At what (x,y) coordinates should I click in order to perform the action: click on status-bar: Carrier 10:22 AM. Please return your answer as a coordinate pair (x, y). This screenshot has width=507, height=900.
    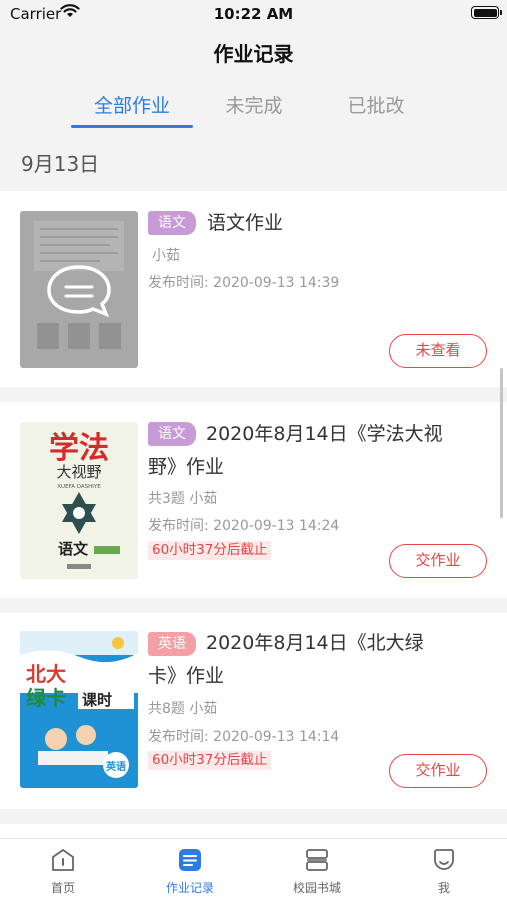
    Looking at the image, I should click on (253, 14).